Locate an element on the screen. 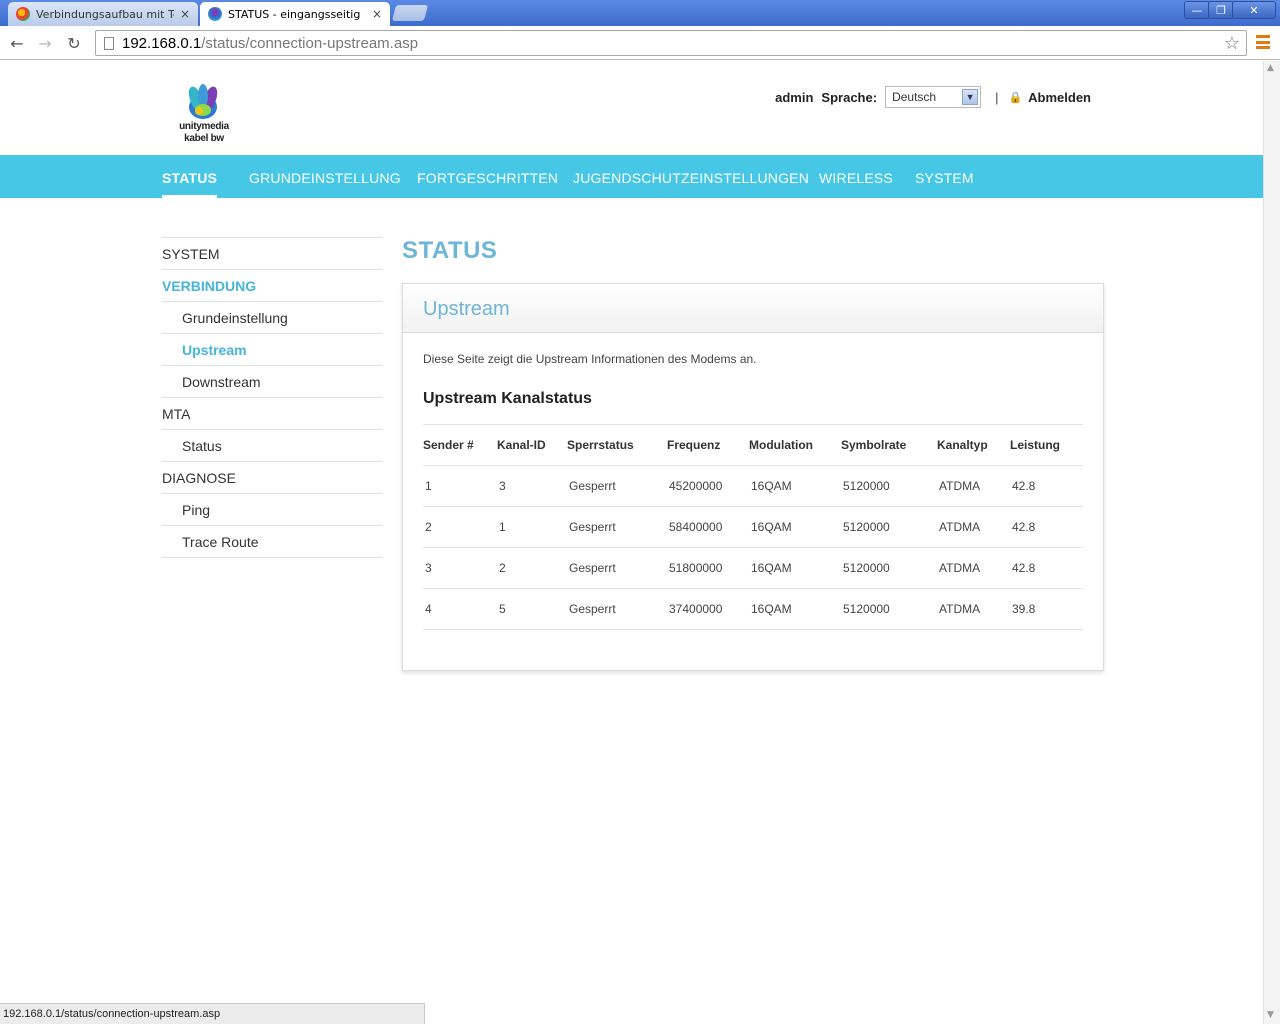 This screenshot has height=1024, width=1280. back-arrow-icon: ← is located at coordinates (17, 43).